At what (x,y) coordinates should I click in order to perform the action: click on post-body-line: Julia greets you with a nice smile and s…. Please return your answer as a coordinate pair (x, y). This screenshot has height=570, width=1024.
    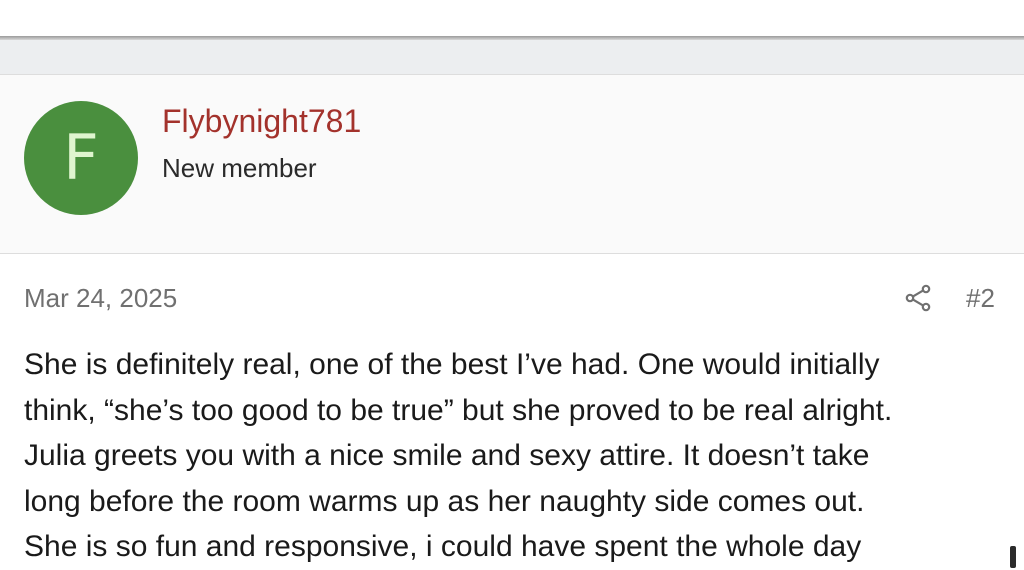
    Looking at the image, I should click on (447, 455).